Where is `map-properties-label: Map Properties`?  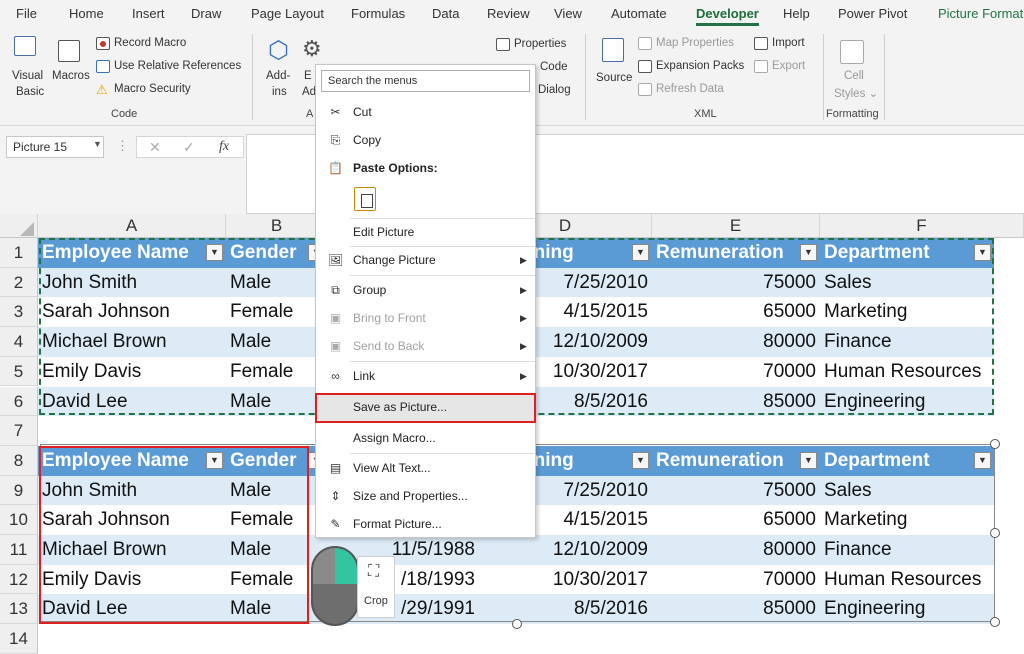 map-properties-label: Map Properties is located at coordinates (695, 43).